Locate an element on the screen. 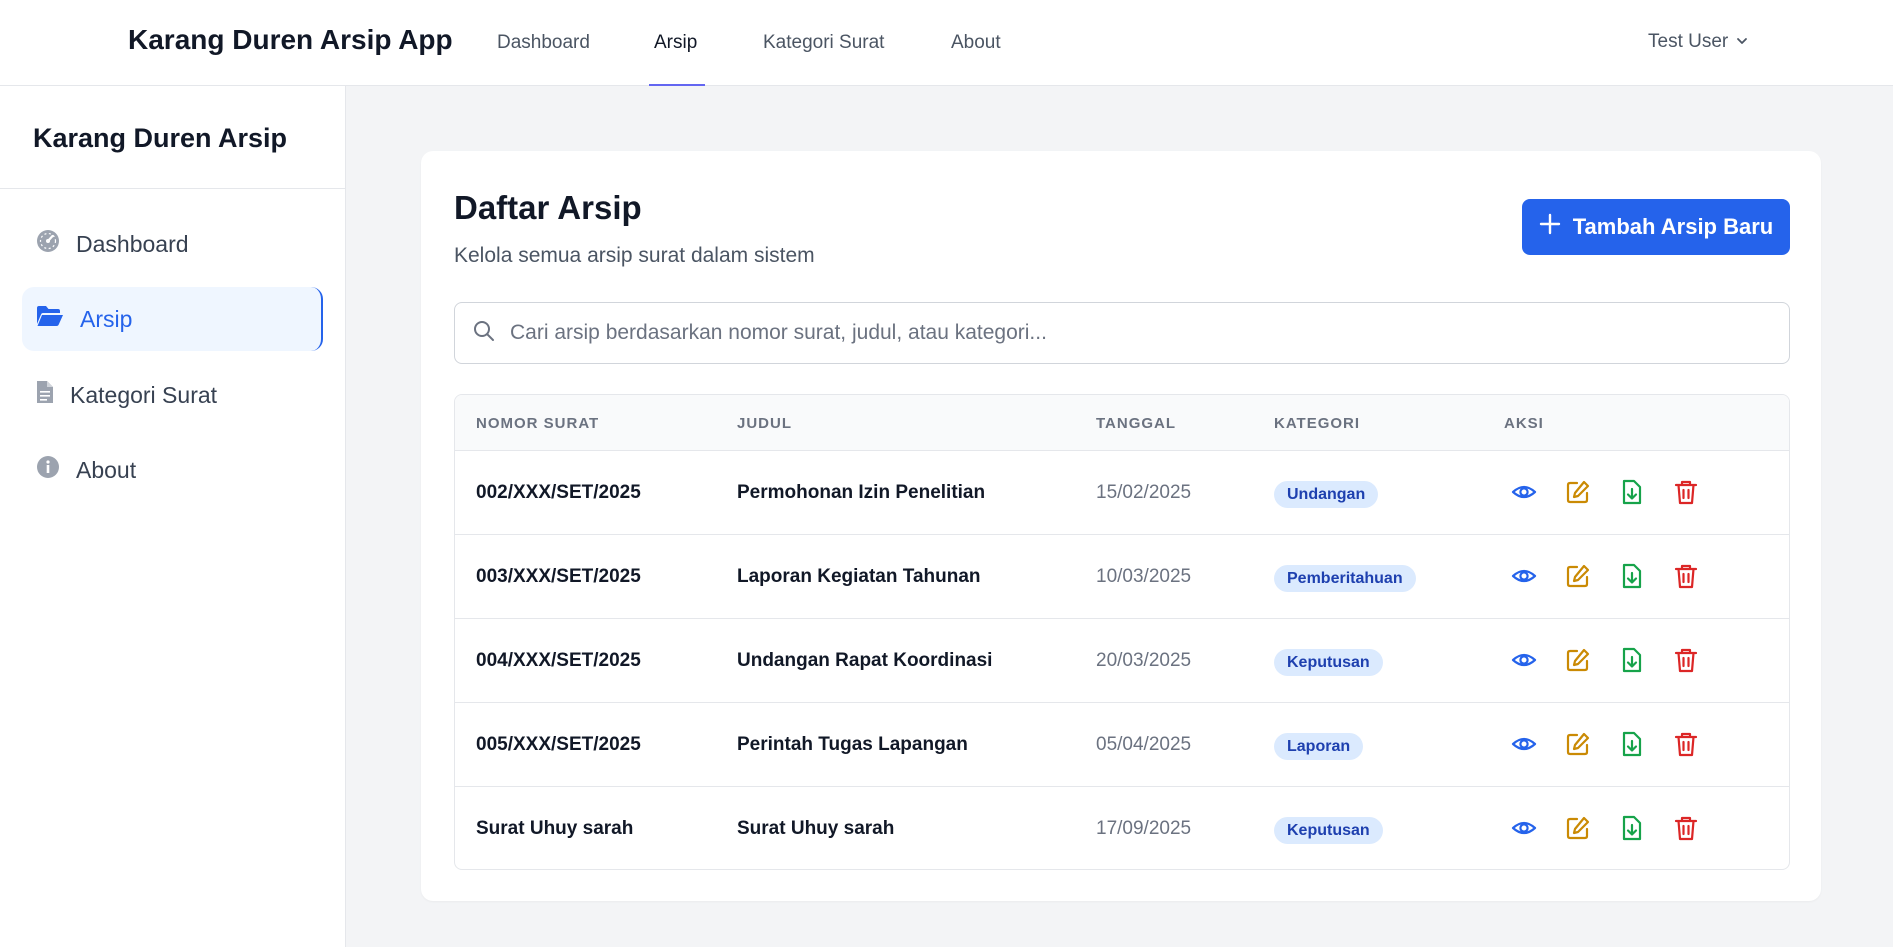 The image size is (1893, 947). document-icon is located at coordinates (45, 395).